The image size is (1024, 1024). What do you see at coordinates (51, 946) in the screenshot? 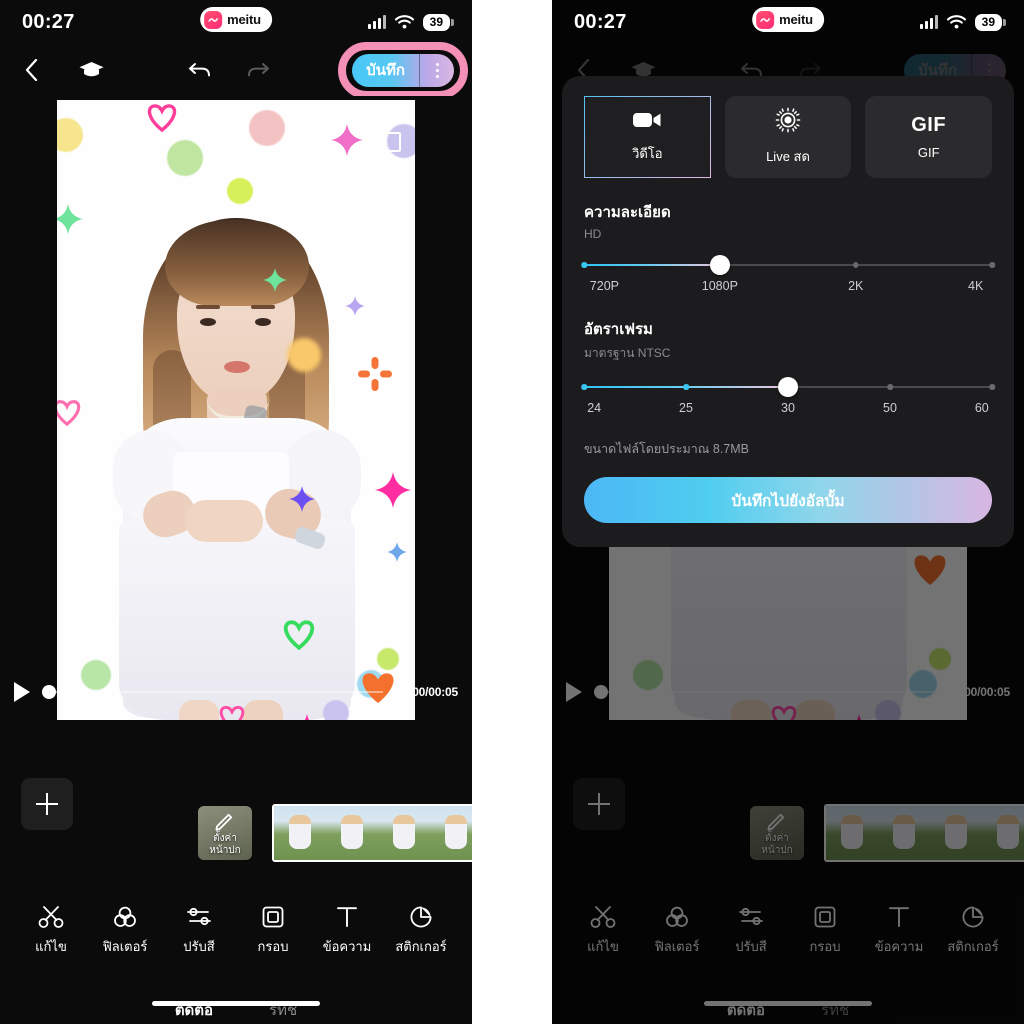
I see `tool-edit-label: แก้ไข` at bounding box center [51, 946].